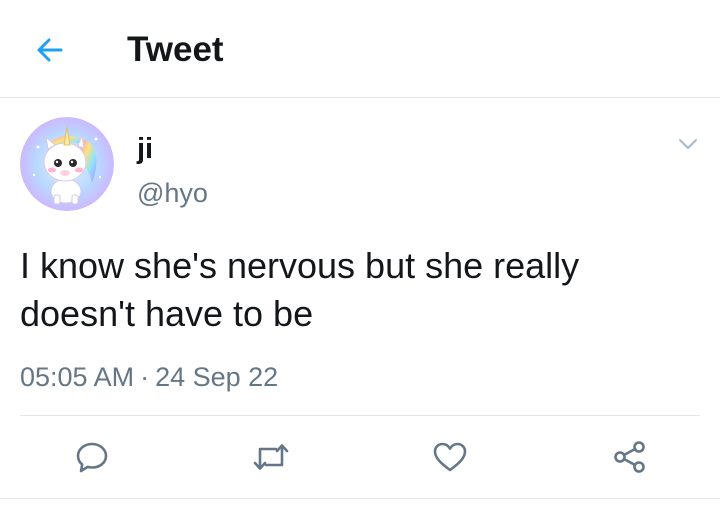 The width and height of the screenshot is (720, 510). What do you see at coordinates (360, 498) in the screenshot?
I see `bottom-divider` at bounding box center [360, 498].